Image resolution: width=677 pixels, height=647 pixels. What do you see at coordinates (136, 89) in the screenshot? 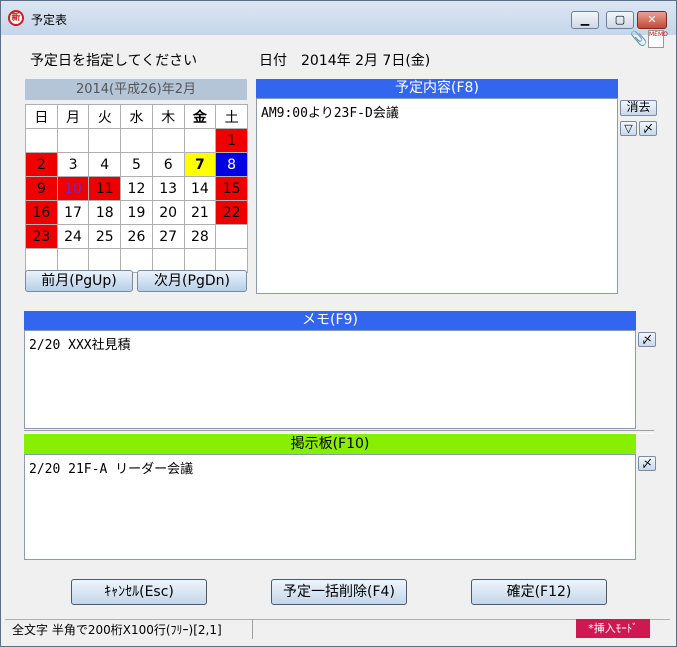
I see `calendar-month-title: 2014(平成26)年2月` at bounding box center [136, 89].